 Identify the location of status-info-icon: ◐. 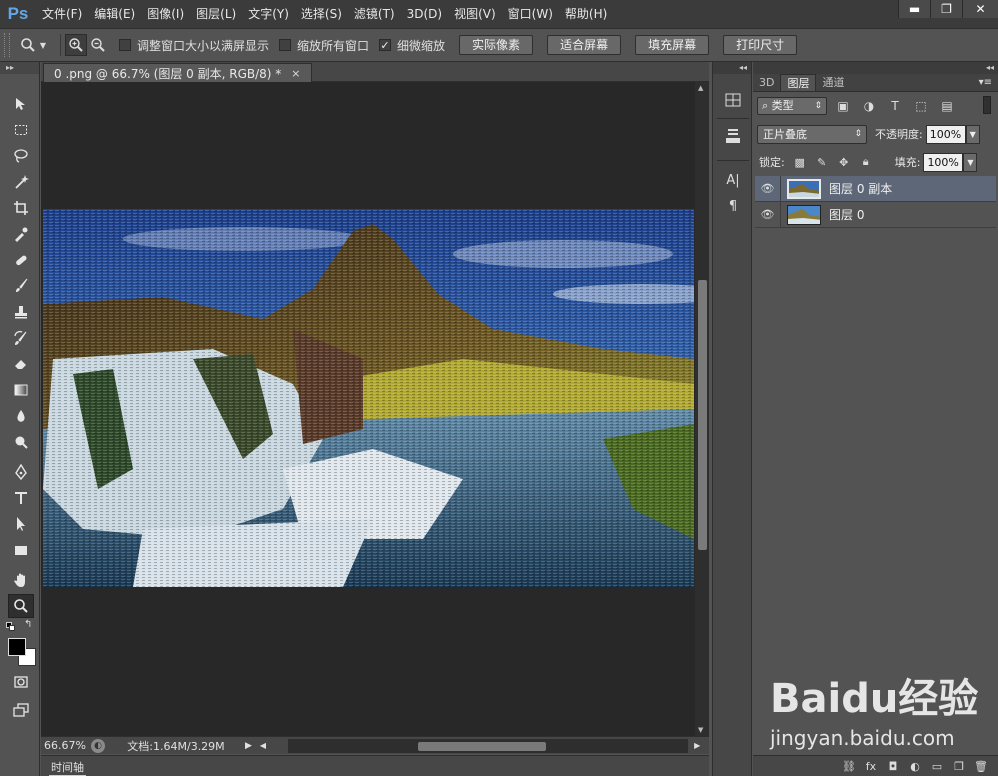
(98, 745).